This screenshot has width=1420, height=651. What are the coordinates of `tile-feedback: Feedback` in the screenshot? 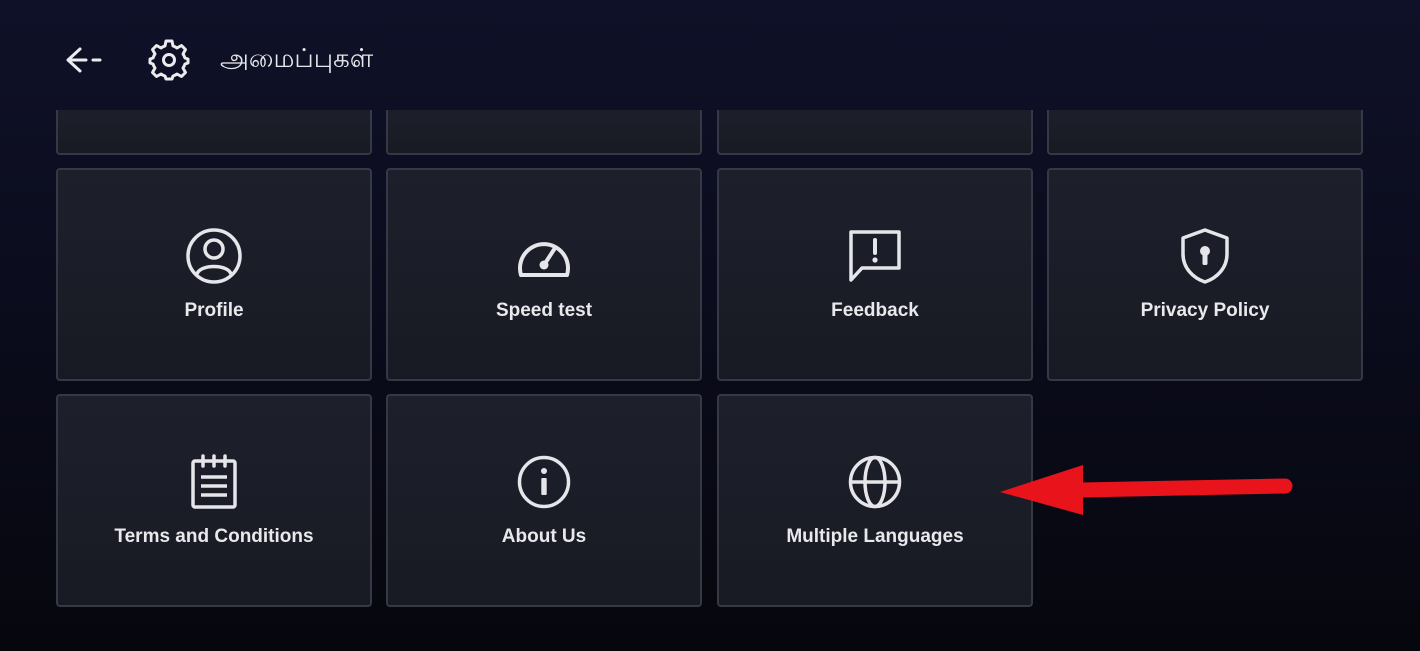 It's located at (875, 274).